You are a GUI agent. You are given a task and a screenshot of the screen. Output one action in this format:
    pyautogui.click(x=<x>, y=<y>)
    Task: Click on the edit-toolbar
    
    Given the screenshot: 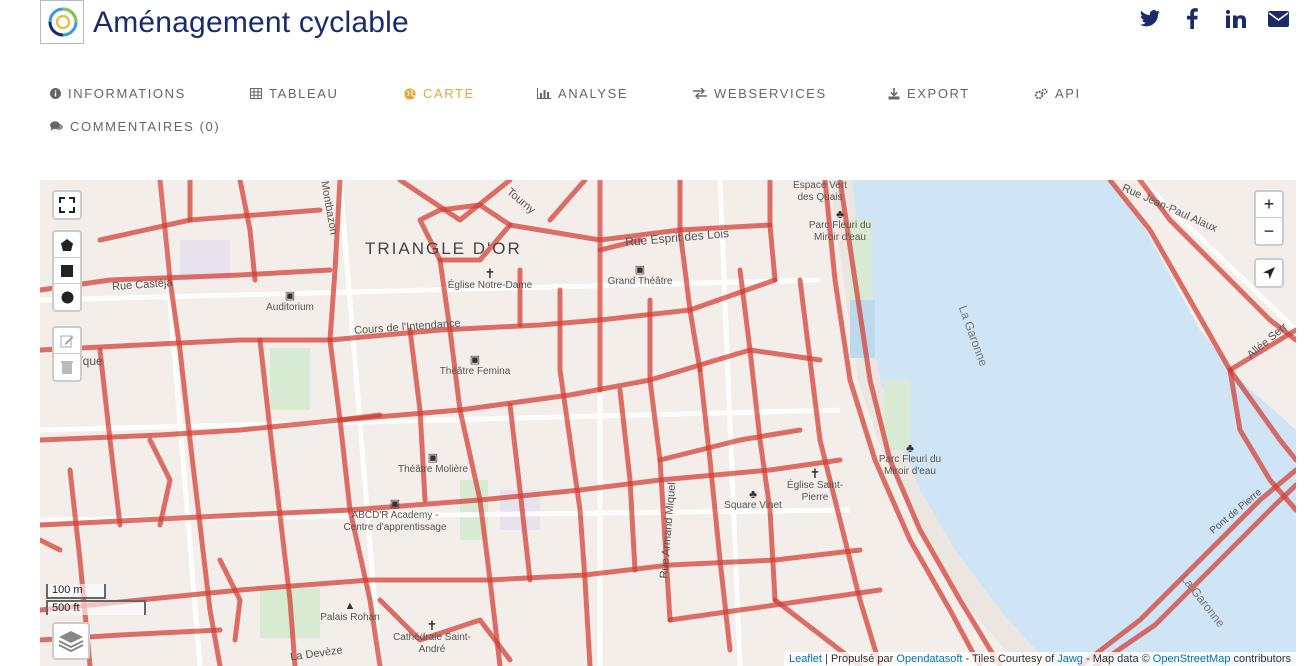 What is the action you would take?
    pyautogui.click(x=67, y=354)
    